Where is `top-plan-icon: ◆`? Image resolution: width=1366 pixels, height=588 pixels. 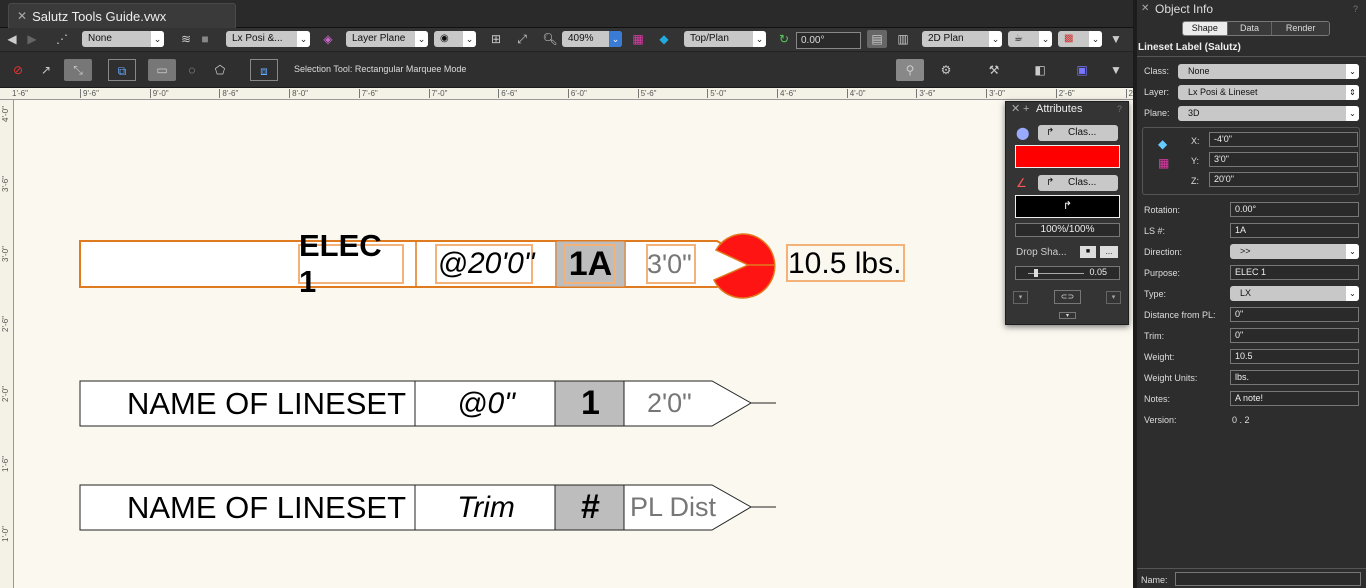
top-plan-icon: ◆ is located at coordinates (664, 39).